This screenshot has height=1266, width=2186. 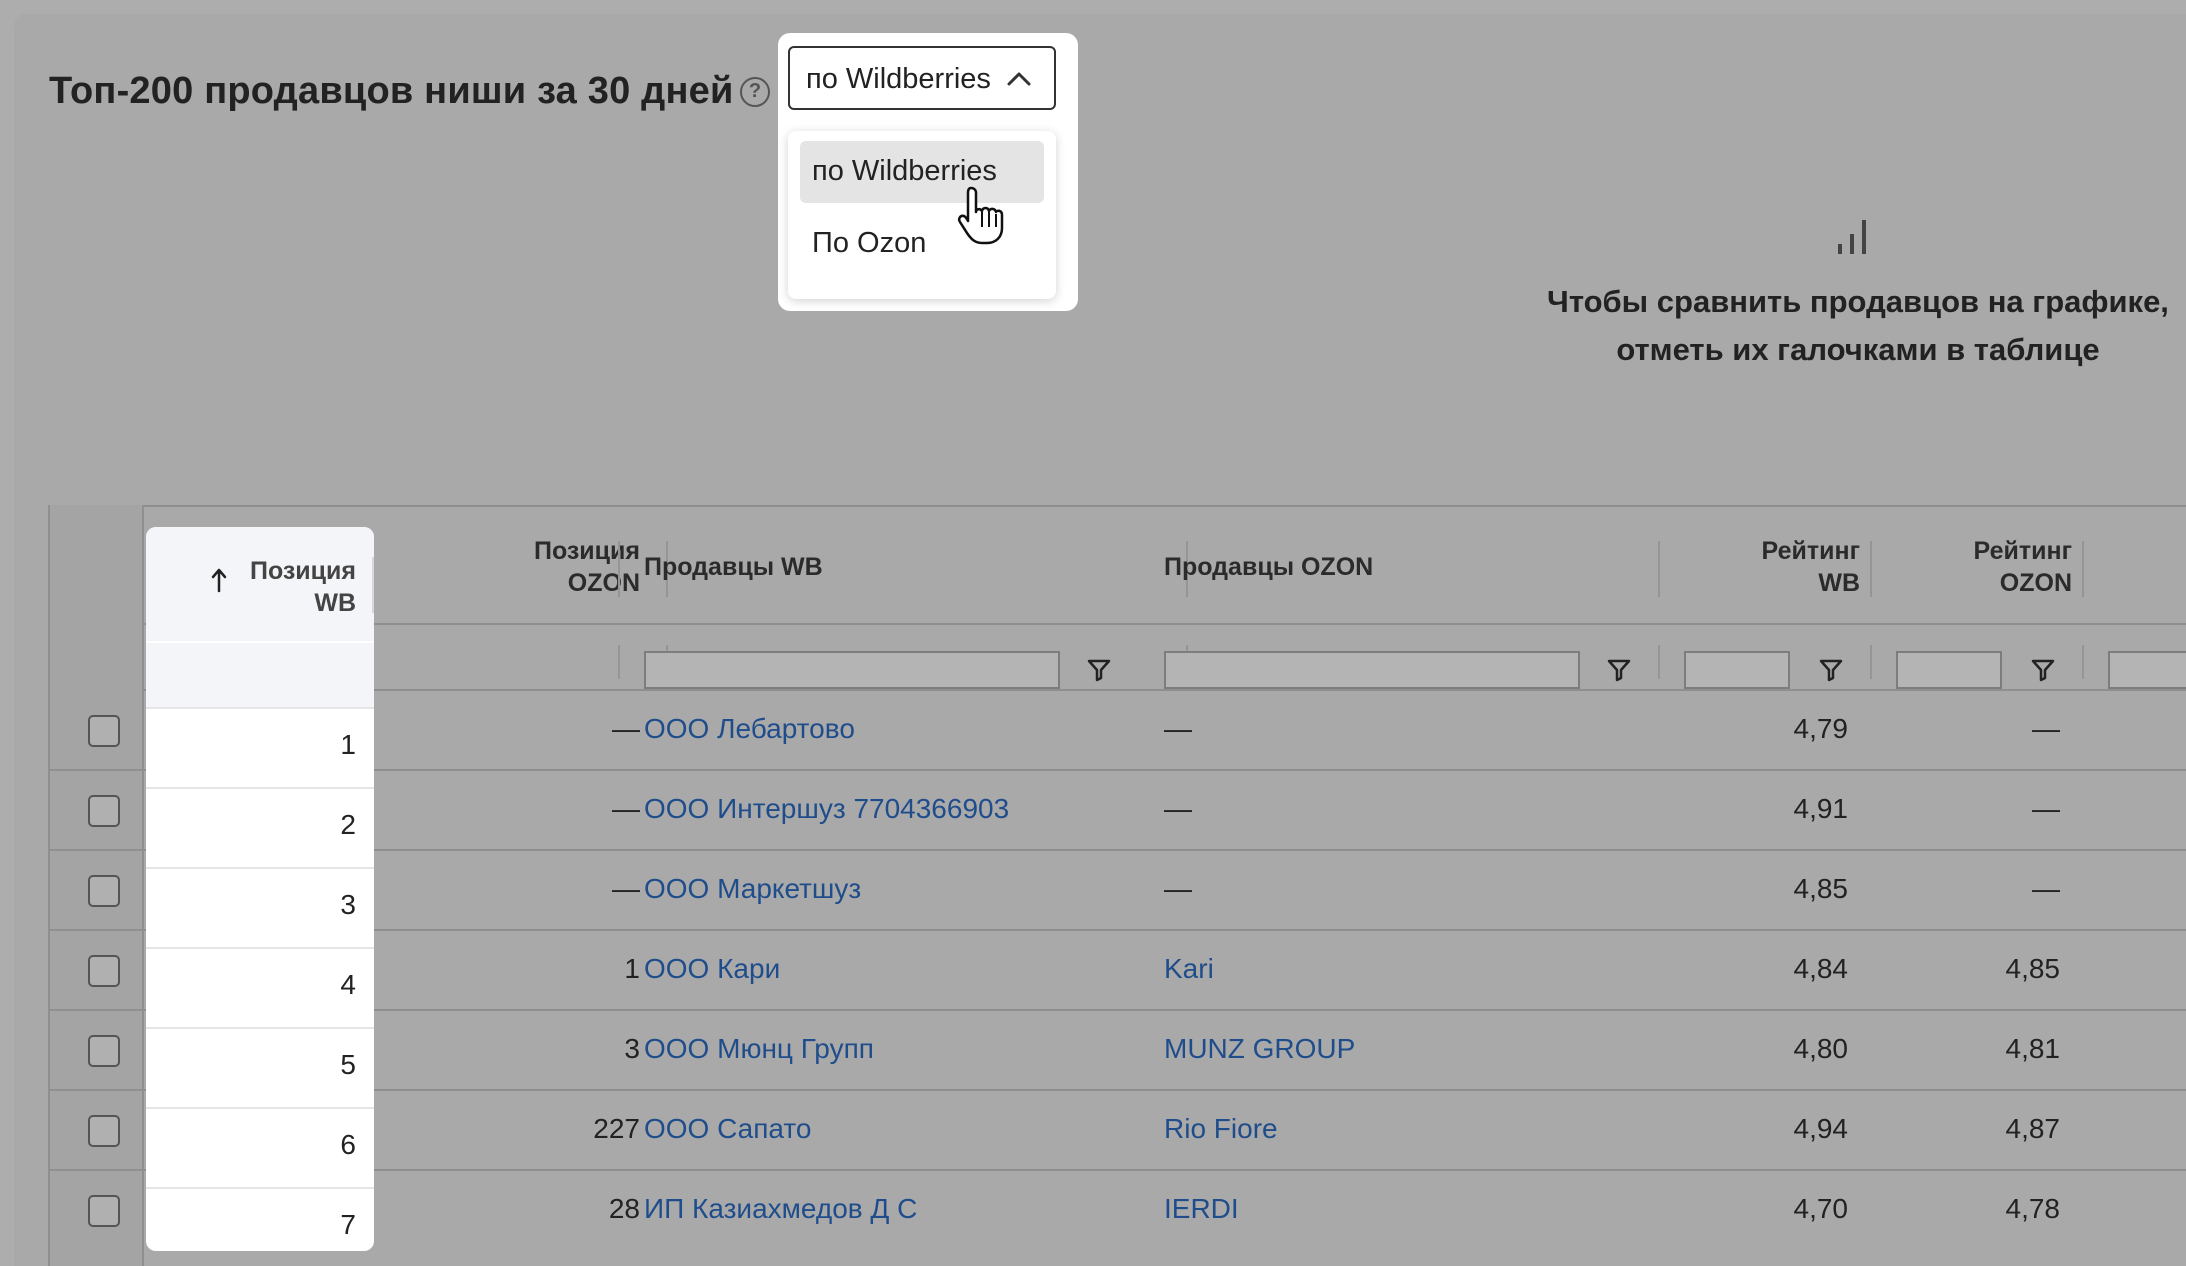 I want to click on col-pos-ozon: Позиция OZON, so click(x=544, y=567).